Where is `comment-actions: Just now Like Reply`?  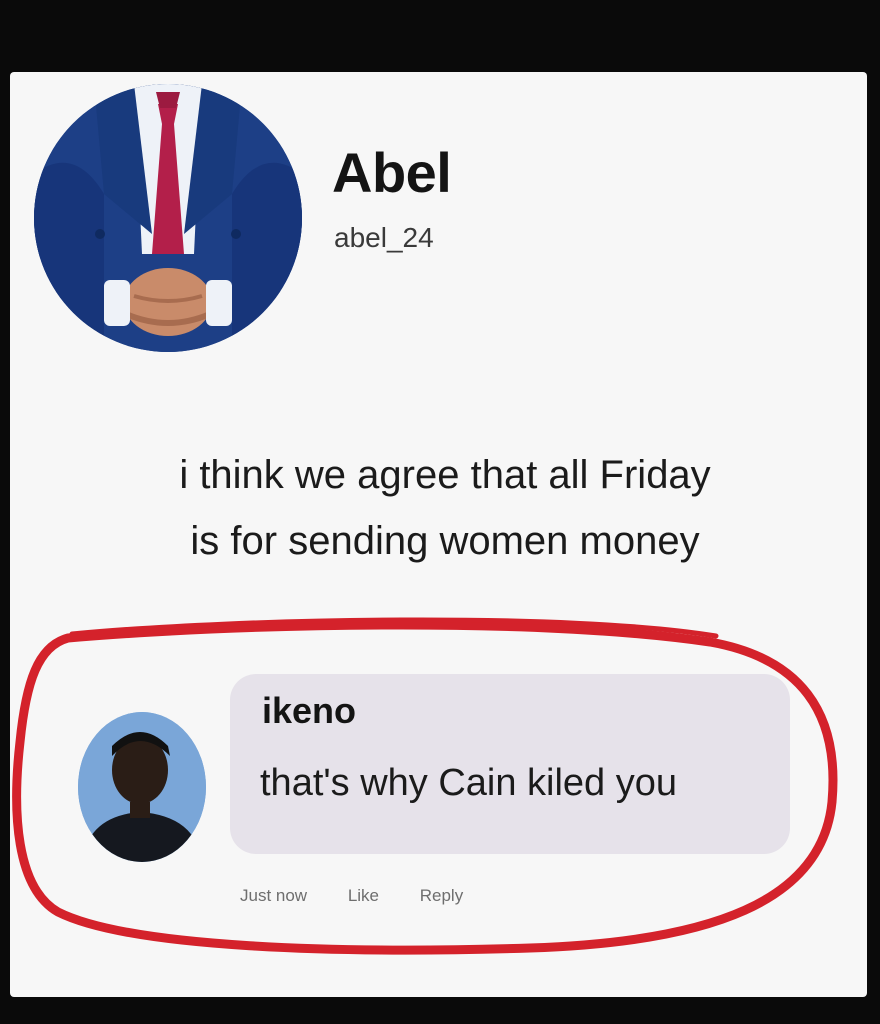
comment-actions: Just now Like Reply is located at coordinates (369, 896).